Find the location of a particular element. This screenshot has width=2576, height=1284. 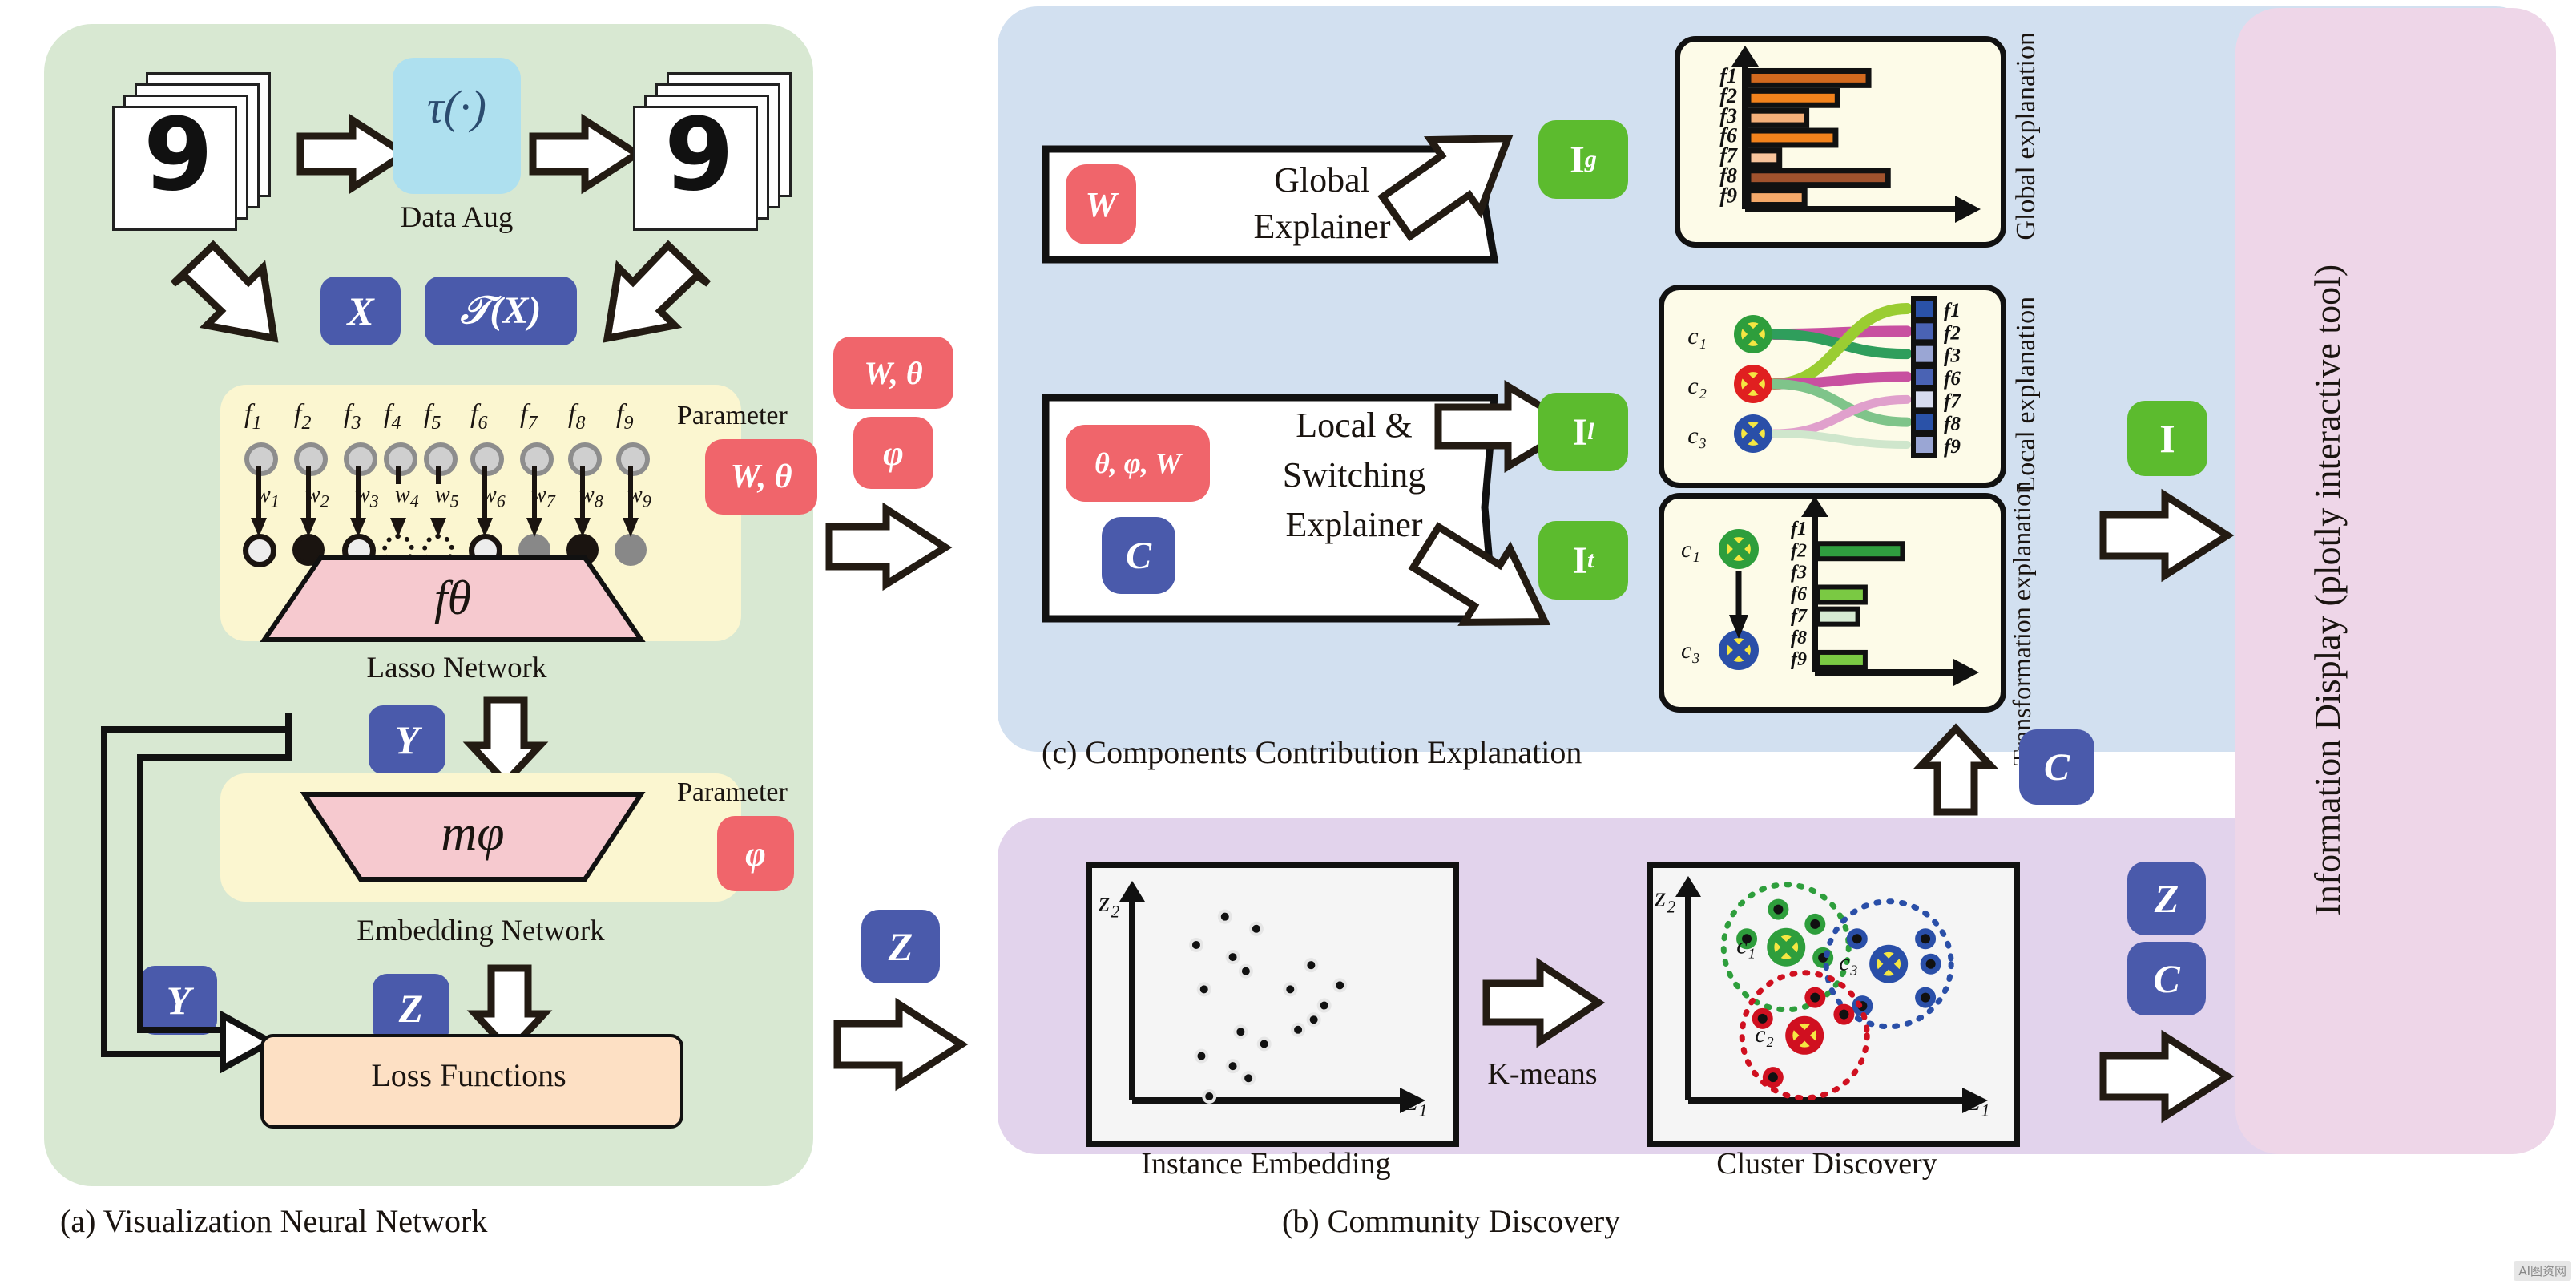

chip-il-label: I is located at coordinates (1580, 432).